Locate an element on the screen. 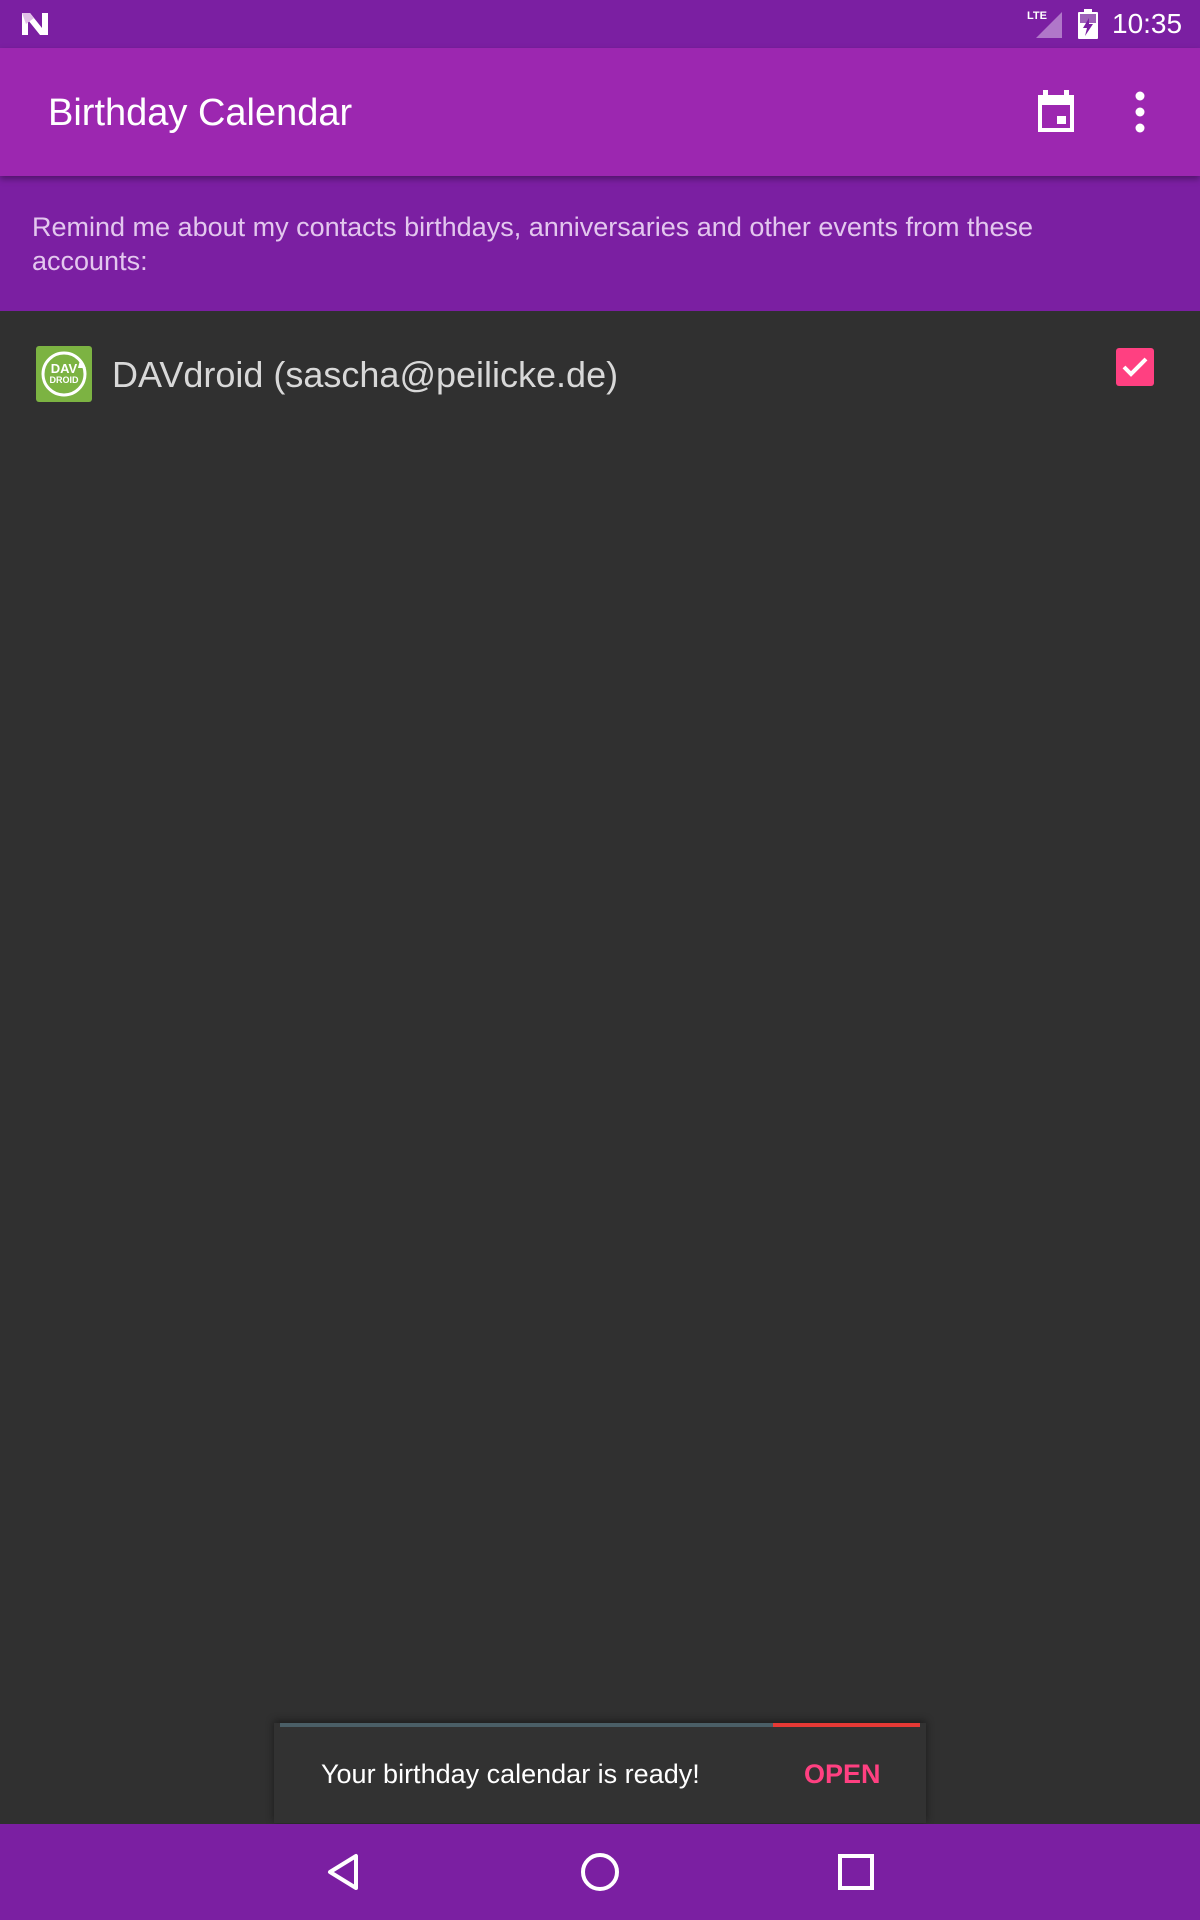 This screenshot has height=1920, width=1200. snackbar-open-button: OPEN is located at coordinates (842, 1774).